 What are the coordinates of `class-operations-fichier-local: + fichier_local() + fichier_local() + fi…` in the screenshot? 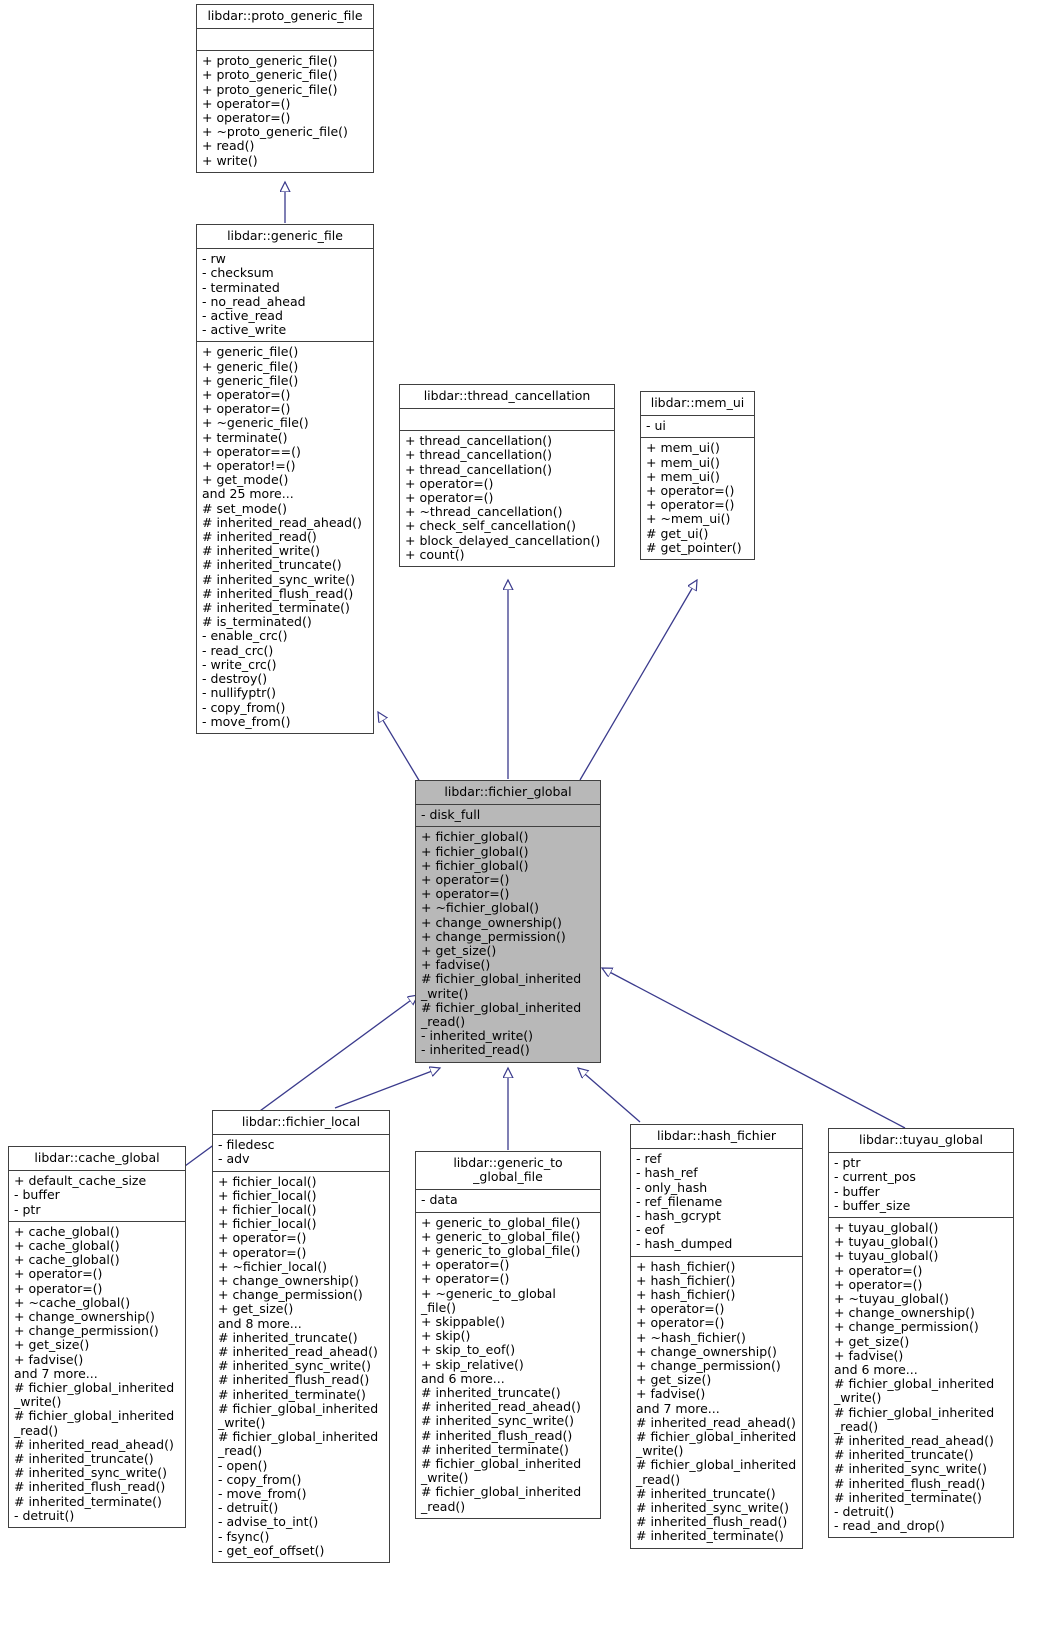 It's located at (301, 1367).